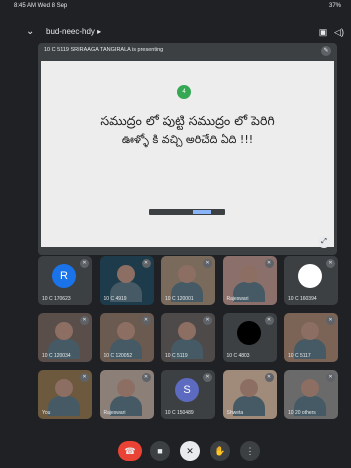 The height and width of the screenshot is (468, 351). Describe the element at coordinates (302, 299) in the screenshot. I see `participant-name: 10 C 160394` at that location.